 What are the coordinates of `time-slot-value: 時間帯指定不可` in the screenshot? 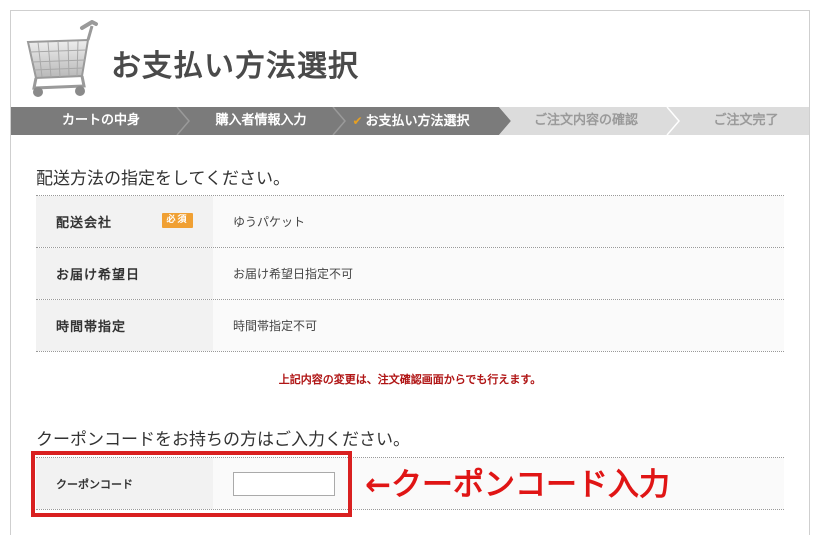 It's located at (498, 325).